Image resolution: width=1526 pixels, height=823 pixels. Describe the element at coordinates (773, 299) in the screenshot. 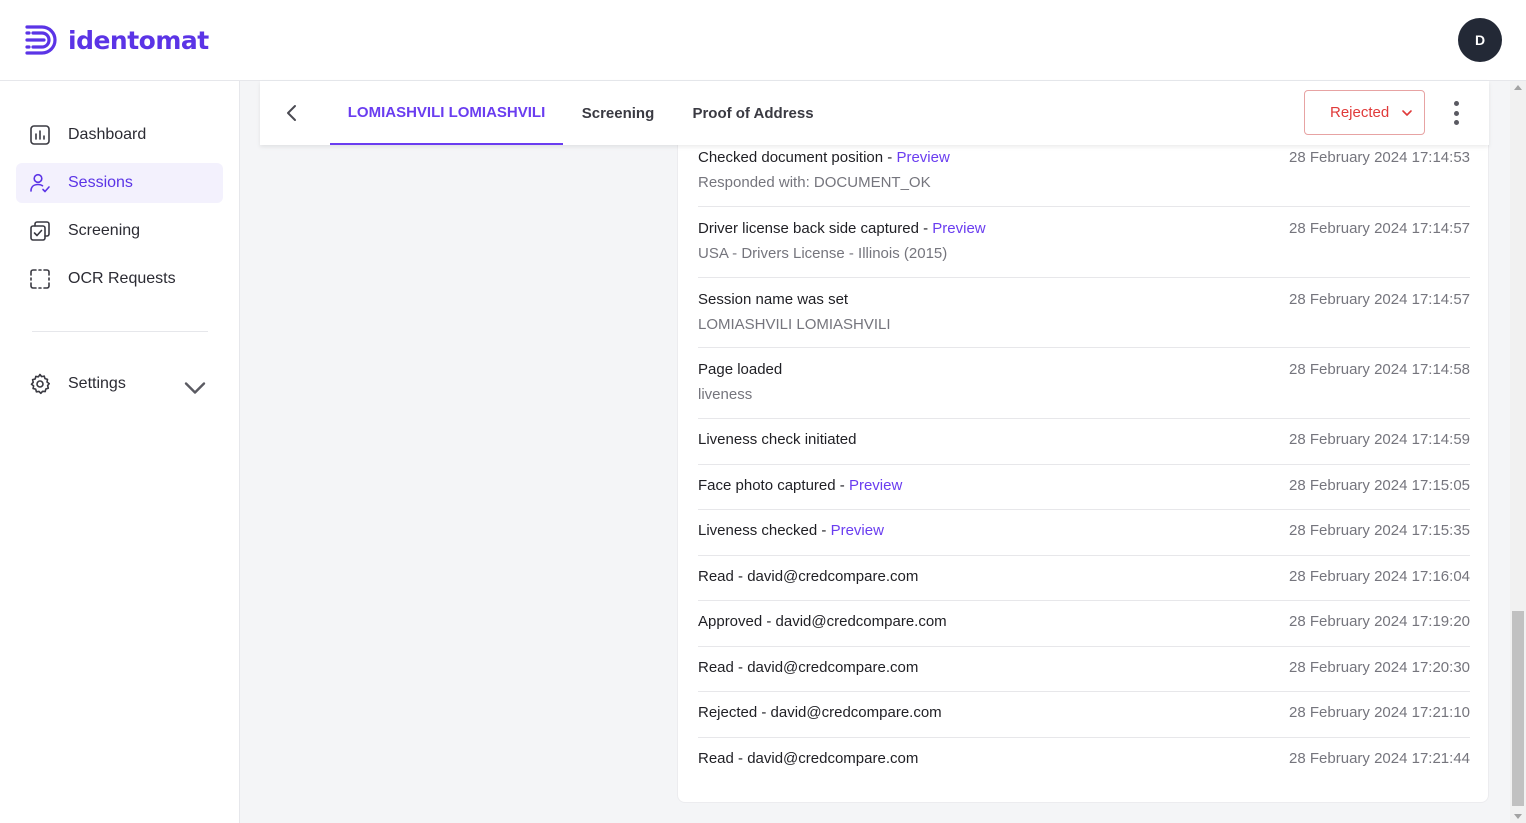

I see `event-title: Session name was set` at that location.